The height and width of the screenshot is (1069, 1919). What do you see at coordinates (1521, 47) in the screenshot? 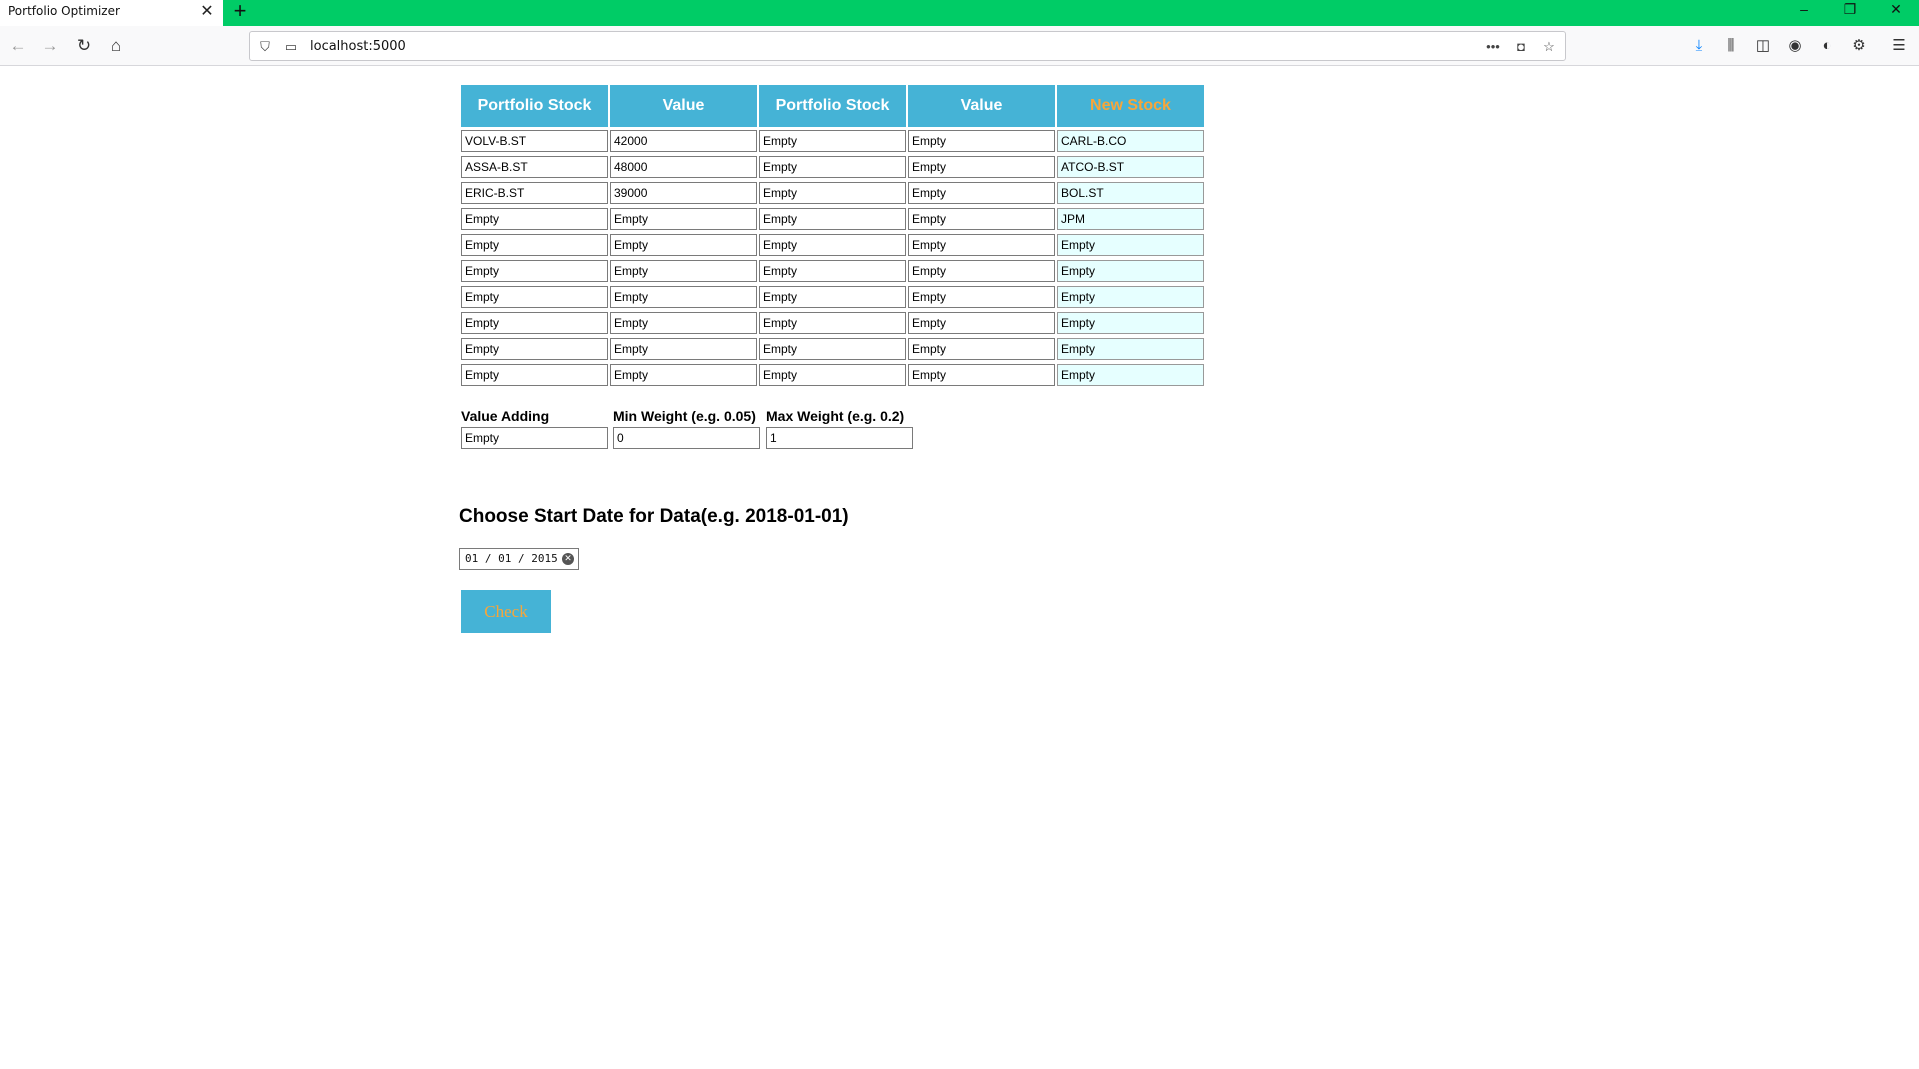
I see `pocket-icon: ◘` at bounding box center [1521, 47].